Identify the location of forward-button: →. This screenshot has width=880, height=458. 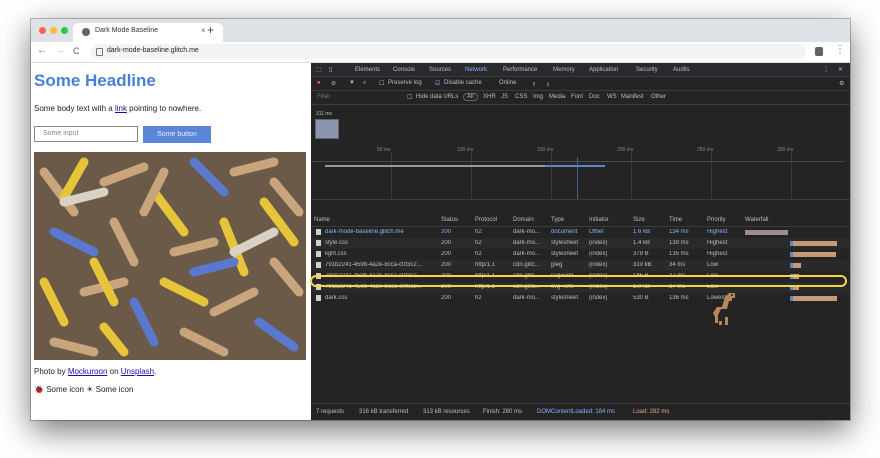
(60, 50).